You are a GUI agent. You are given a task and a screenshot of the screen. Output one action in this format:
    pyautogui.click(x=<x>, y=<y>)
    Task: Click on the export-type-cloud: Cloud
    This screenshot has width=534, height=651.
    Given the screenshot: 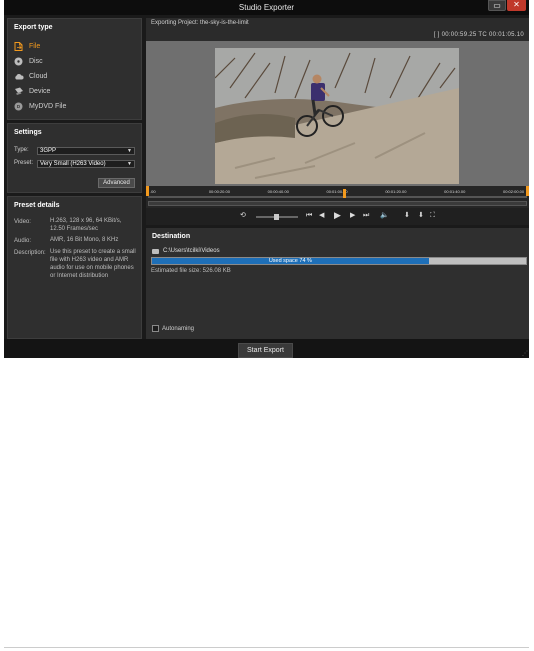 What is the action you would take?
    pyautogui.click(x=30, y=76)
    